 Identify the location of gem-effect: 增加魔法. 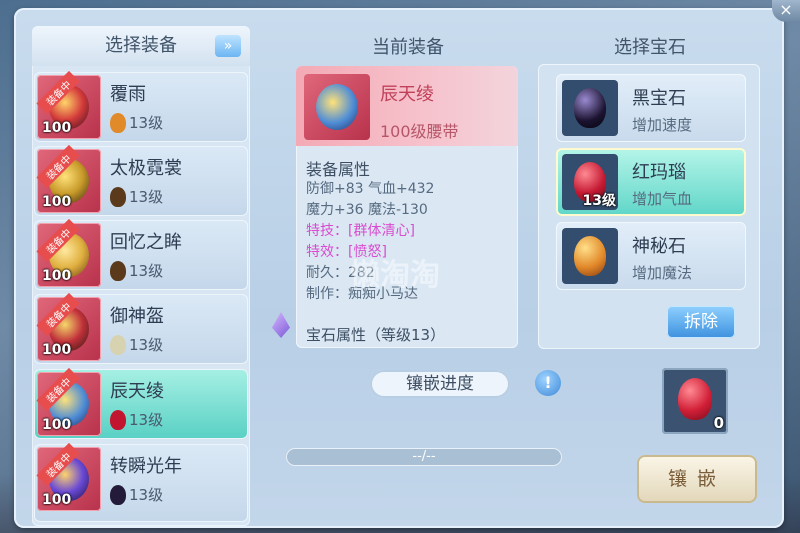
(662, 273).